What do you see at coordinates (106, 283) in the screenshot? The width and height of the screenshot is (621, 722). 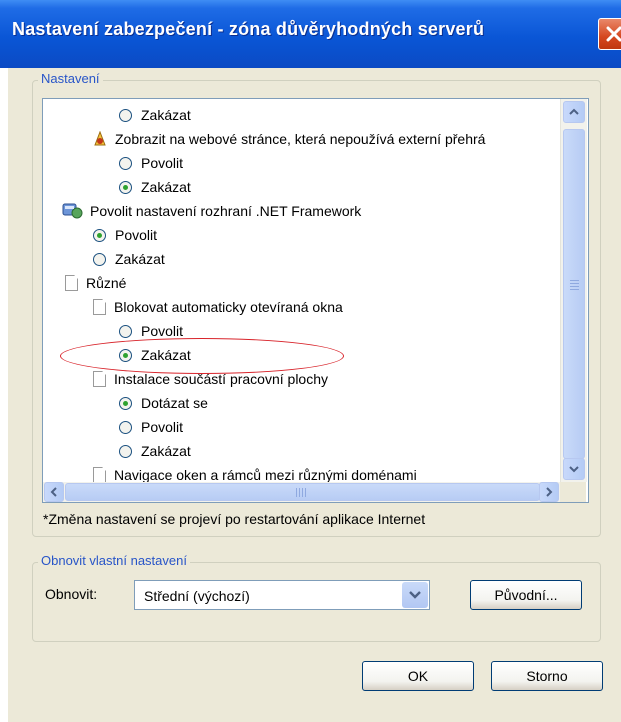 I see `option-label: Různé` at bounding box center [106, 283].